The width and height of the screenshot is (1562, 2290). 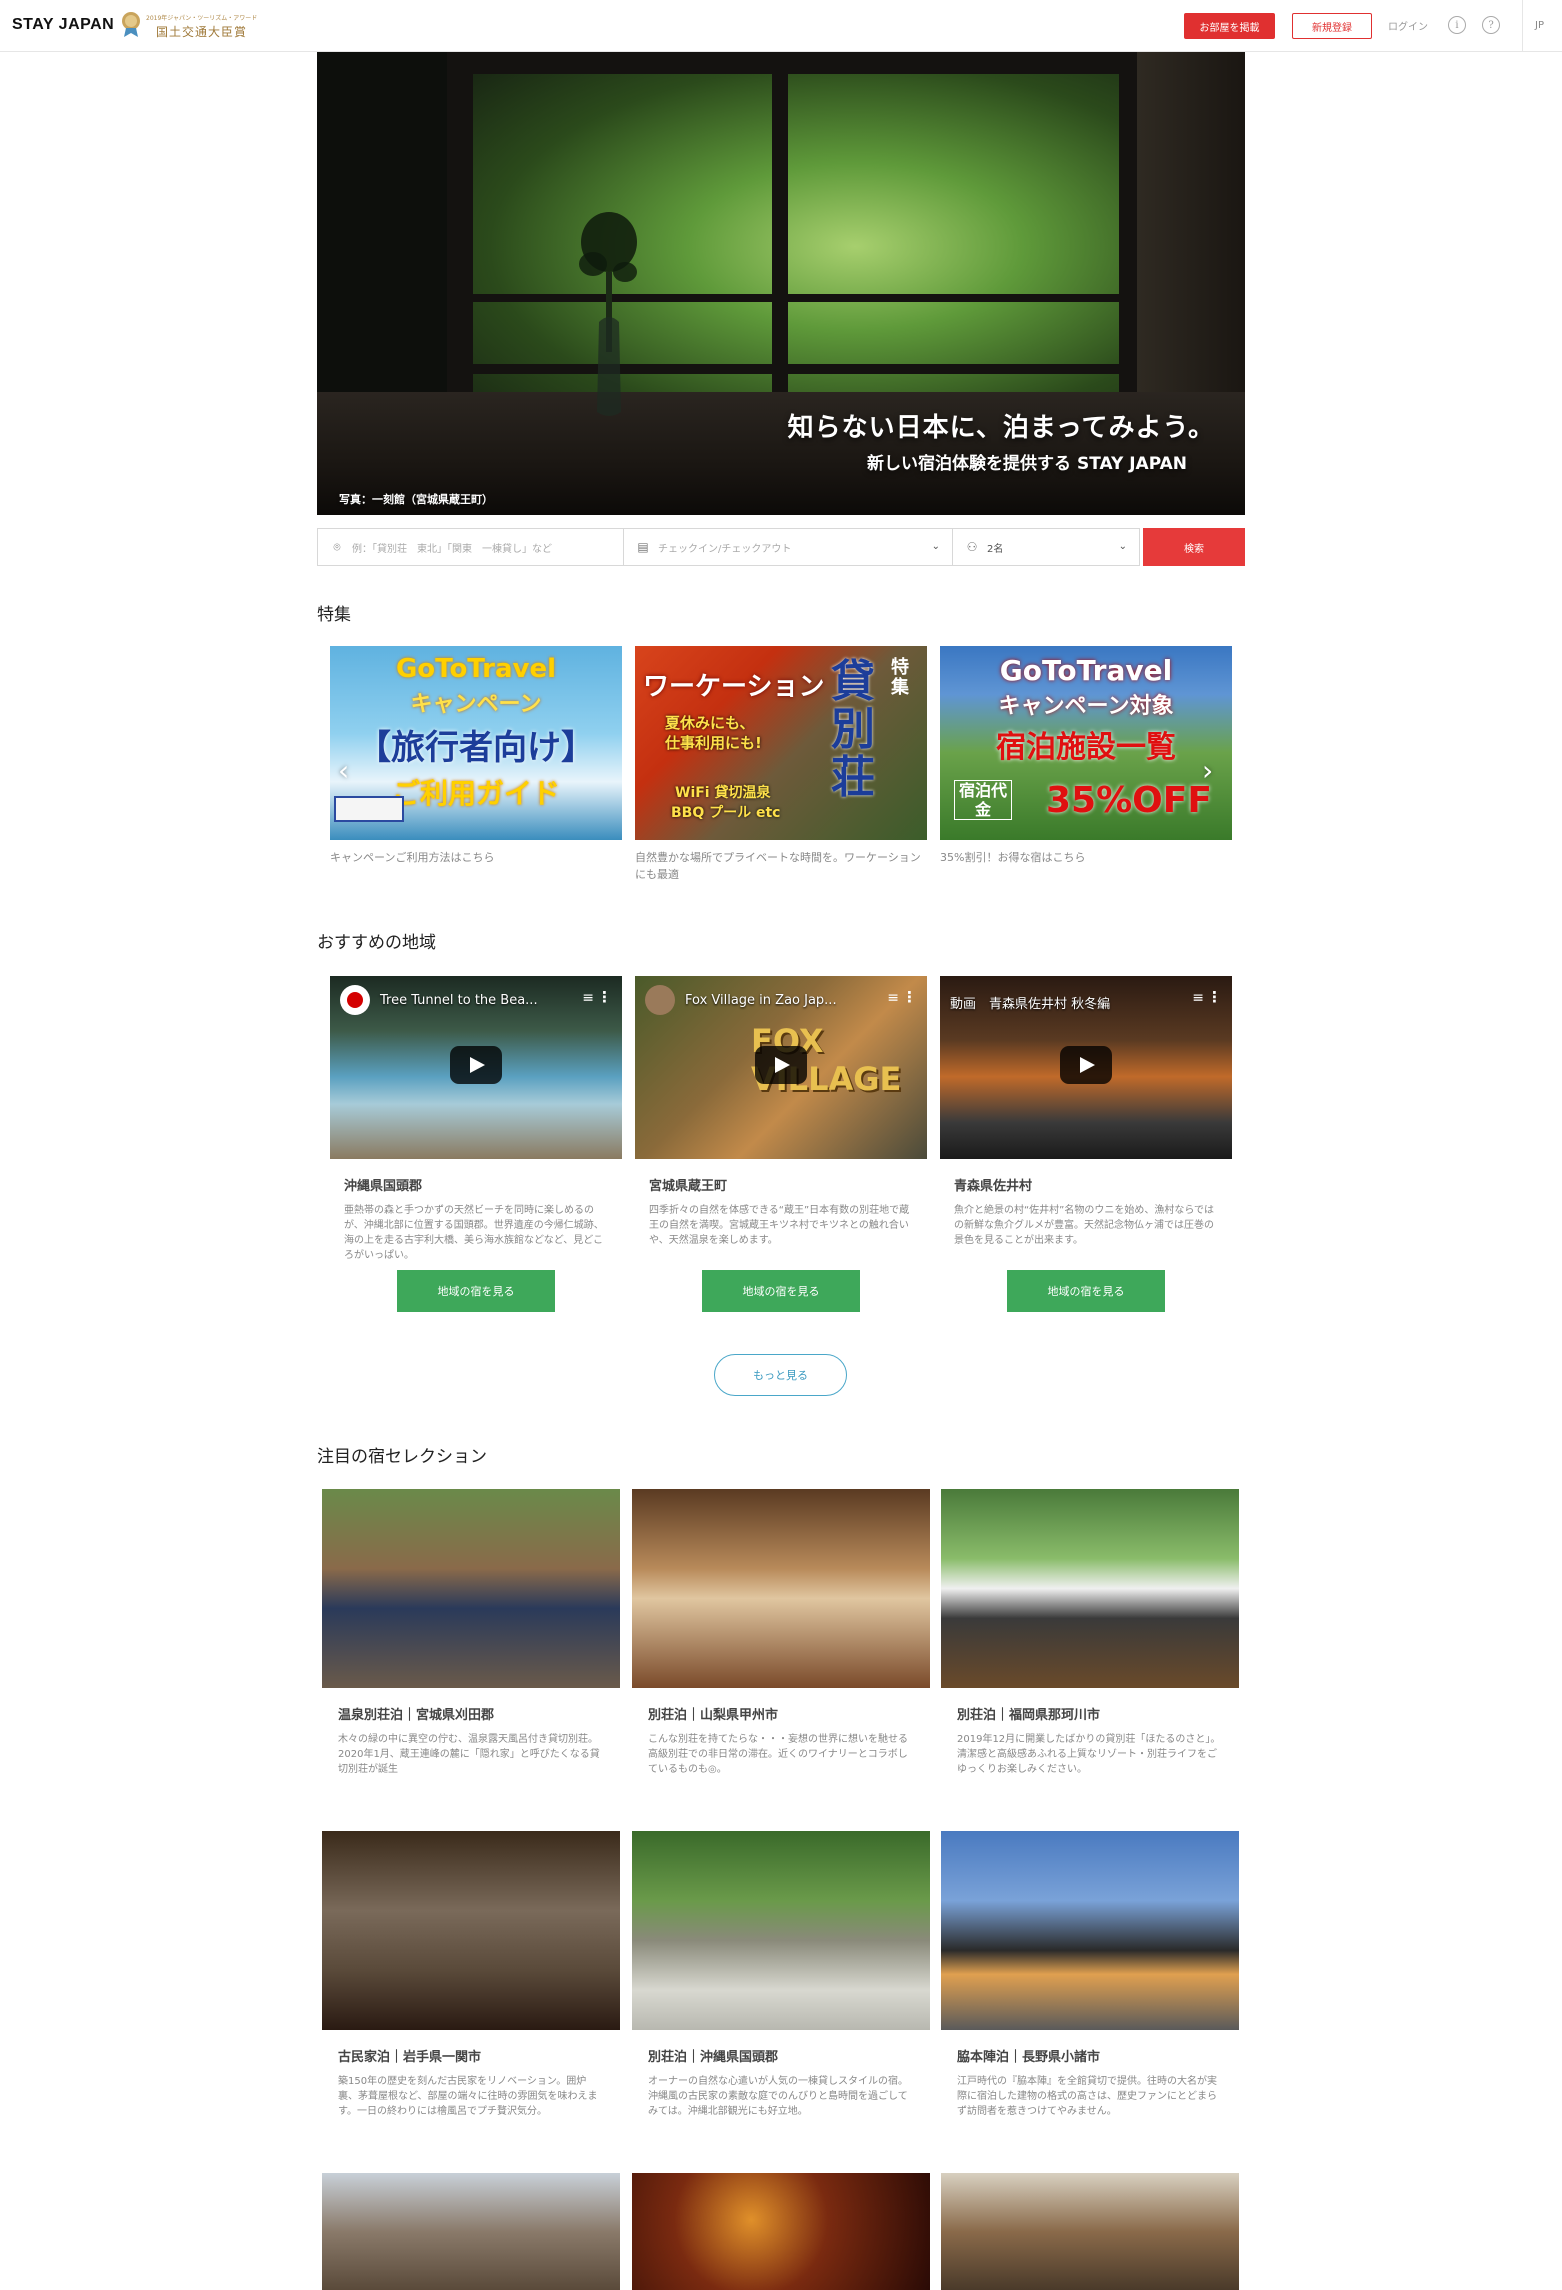 What do you see at coordinates (1229, 26) in the screenshot?
I see `post-listing-button: お部屋を掲載` at bounding box center [1229, 26].